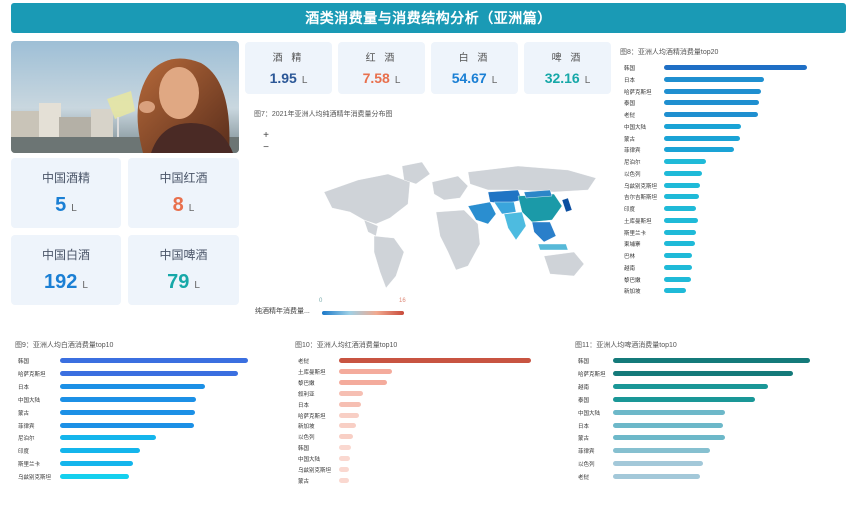 The width and height of the screenshot is (855, 506). I want to click on stat-label: 红 酒, so click(381, 58).